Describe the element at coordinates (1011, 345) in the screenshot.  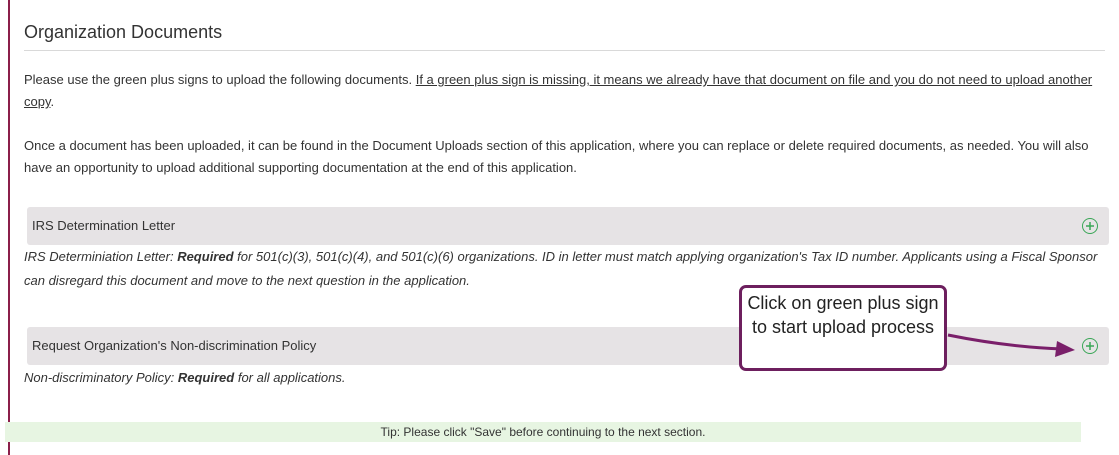
I see `annotation-arrow-icon` at that location.